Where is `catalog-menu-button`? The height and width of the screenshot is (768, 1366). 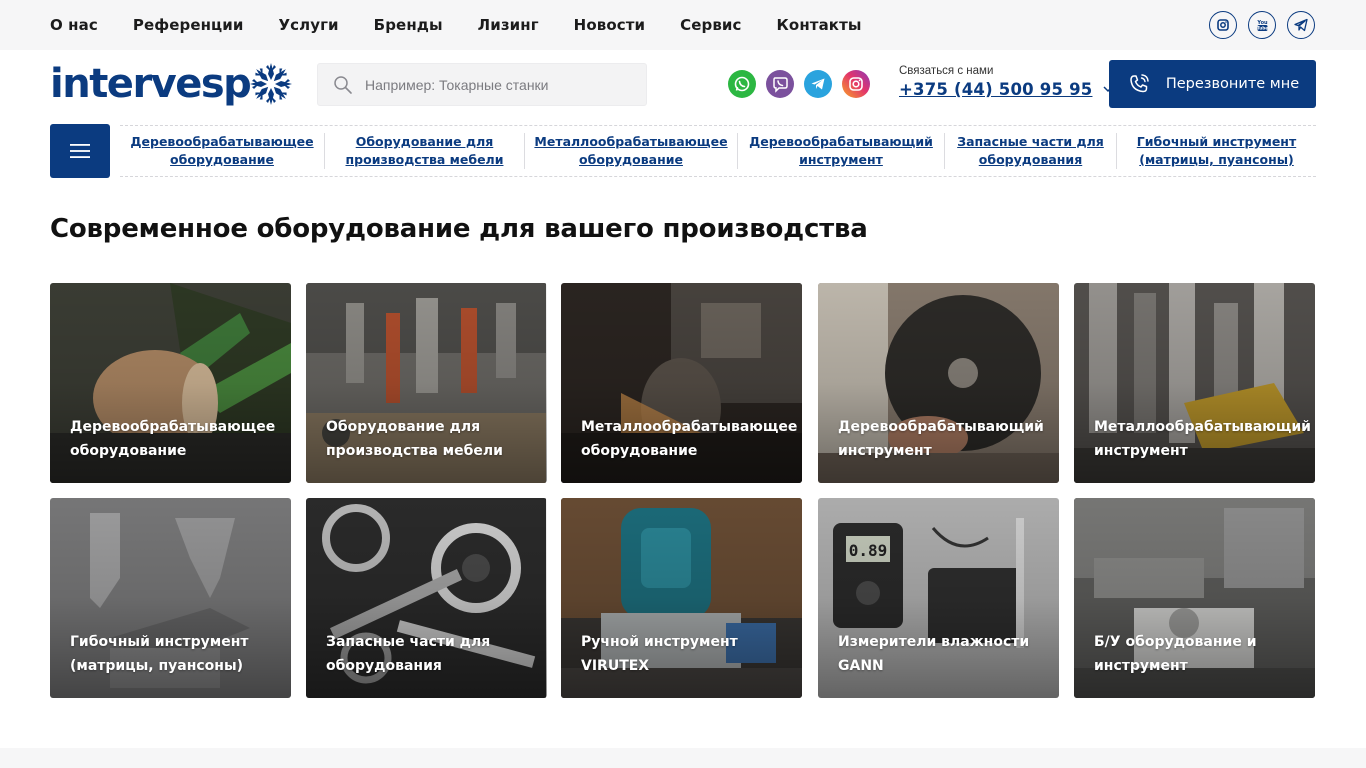
catalog-menu-button is located at coordinates (80, 151).